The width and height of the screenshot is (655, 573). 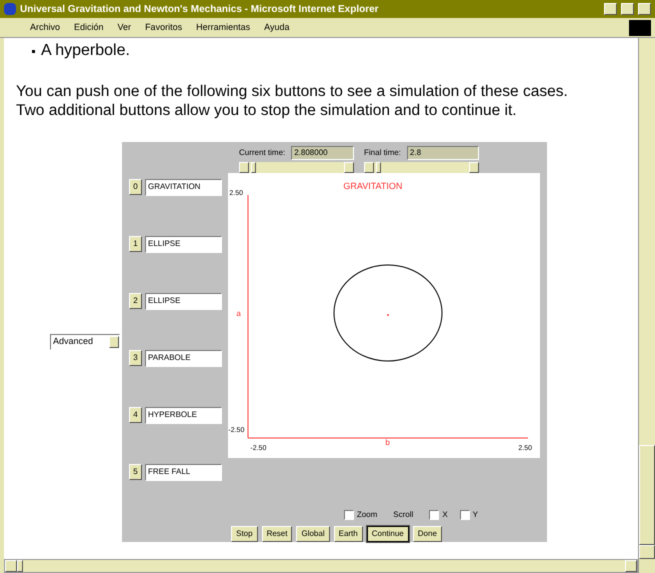 What do you see at coordinates (183, 415) in the screenshot?
I see `case-field: HYPERBOLE` at bounding box center [183, 415].